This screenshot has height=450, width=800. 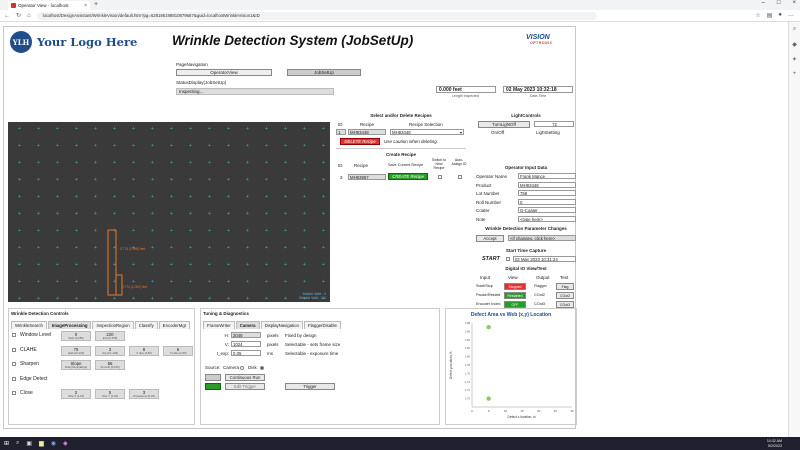 What do you see at coordinates (247, 325) in the screenshot?
I see `tuning-tab: Camera` at bounding box center [247, 325].